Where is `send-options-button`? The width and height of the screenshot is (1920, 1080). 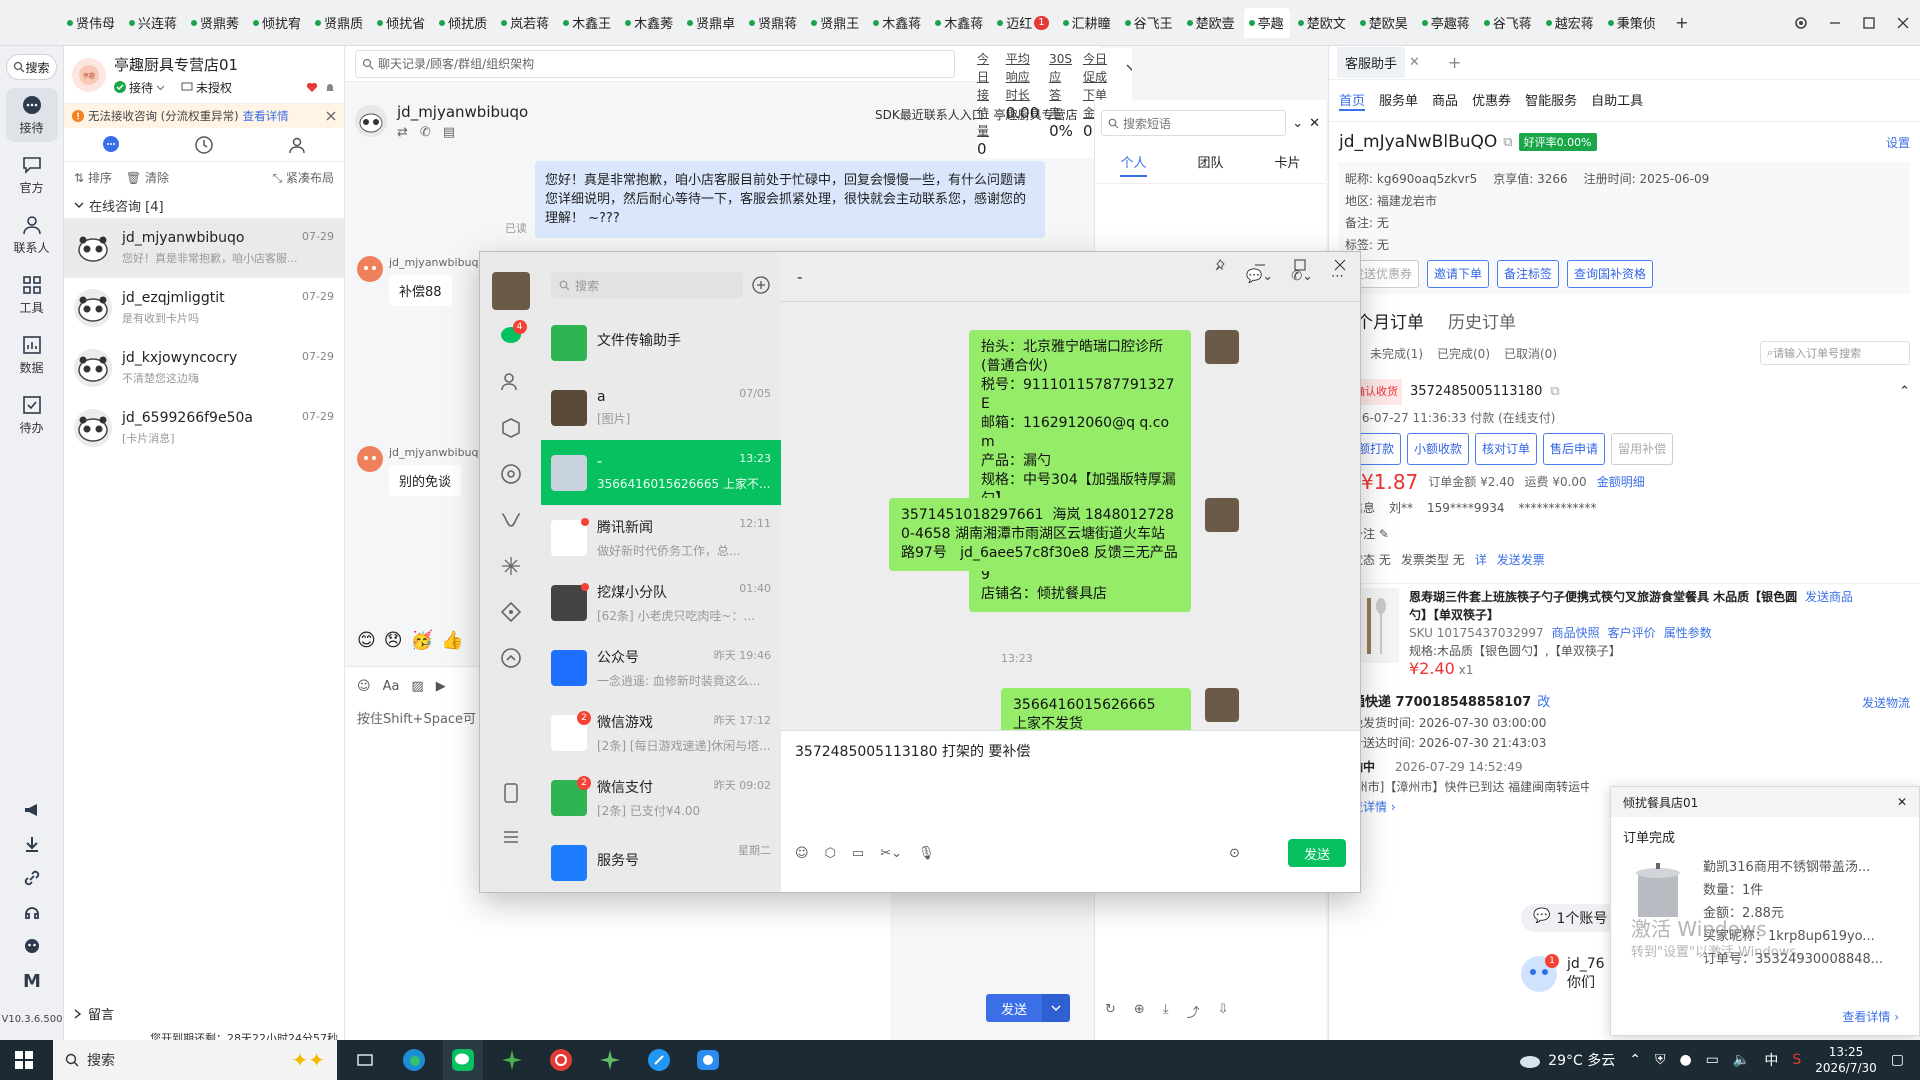 send-options-button is located at coordinates (1056, 1008).